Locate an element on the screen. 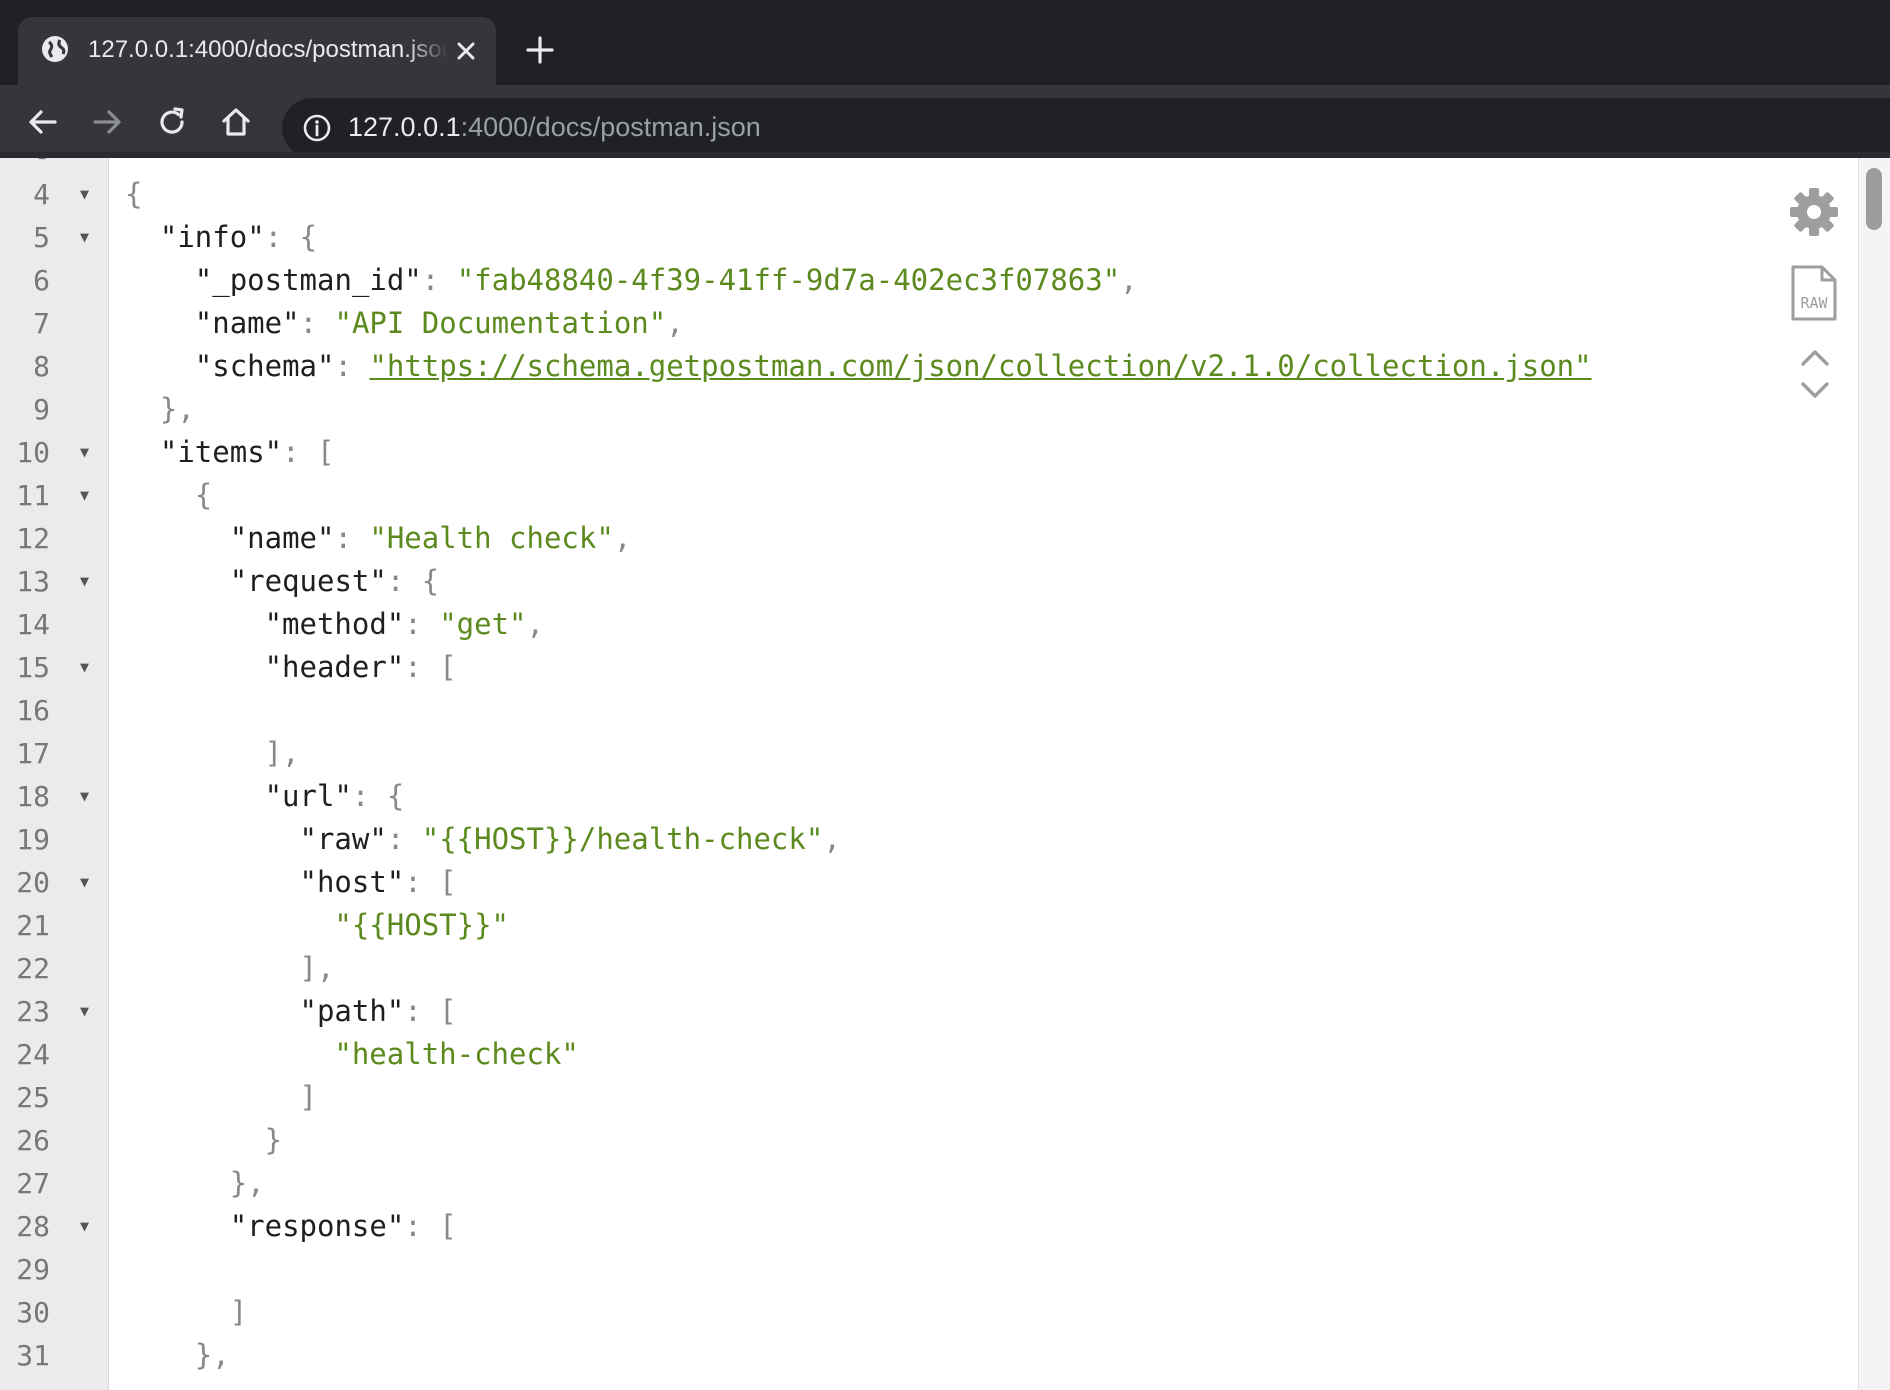 This screenshot has width=1890, height=1390. browser-tab: 127.0.0.1:4000/docs/postman.json is located at coordinates (257, 51).